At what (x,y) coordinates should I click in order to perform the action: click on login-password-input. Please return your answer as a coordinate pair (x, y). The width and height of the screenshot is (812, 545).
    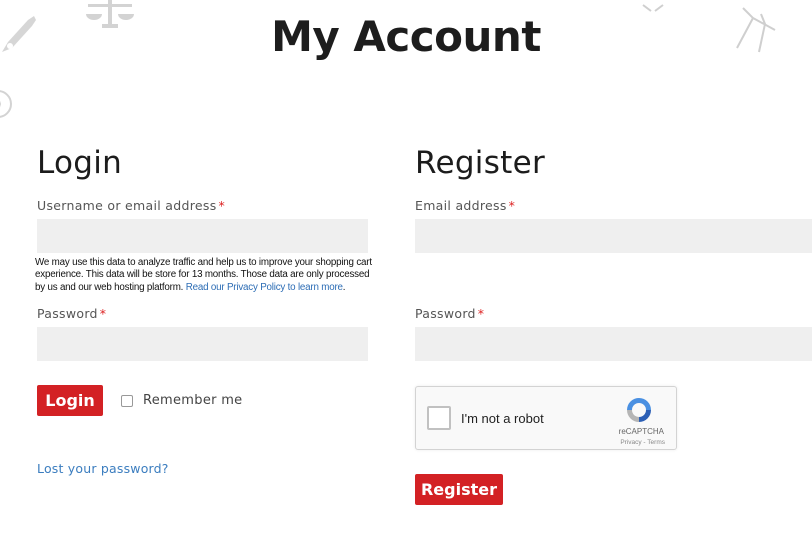
    Looking at the image, I should click on (202, 344).